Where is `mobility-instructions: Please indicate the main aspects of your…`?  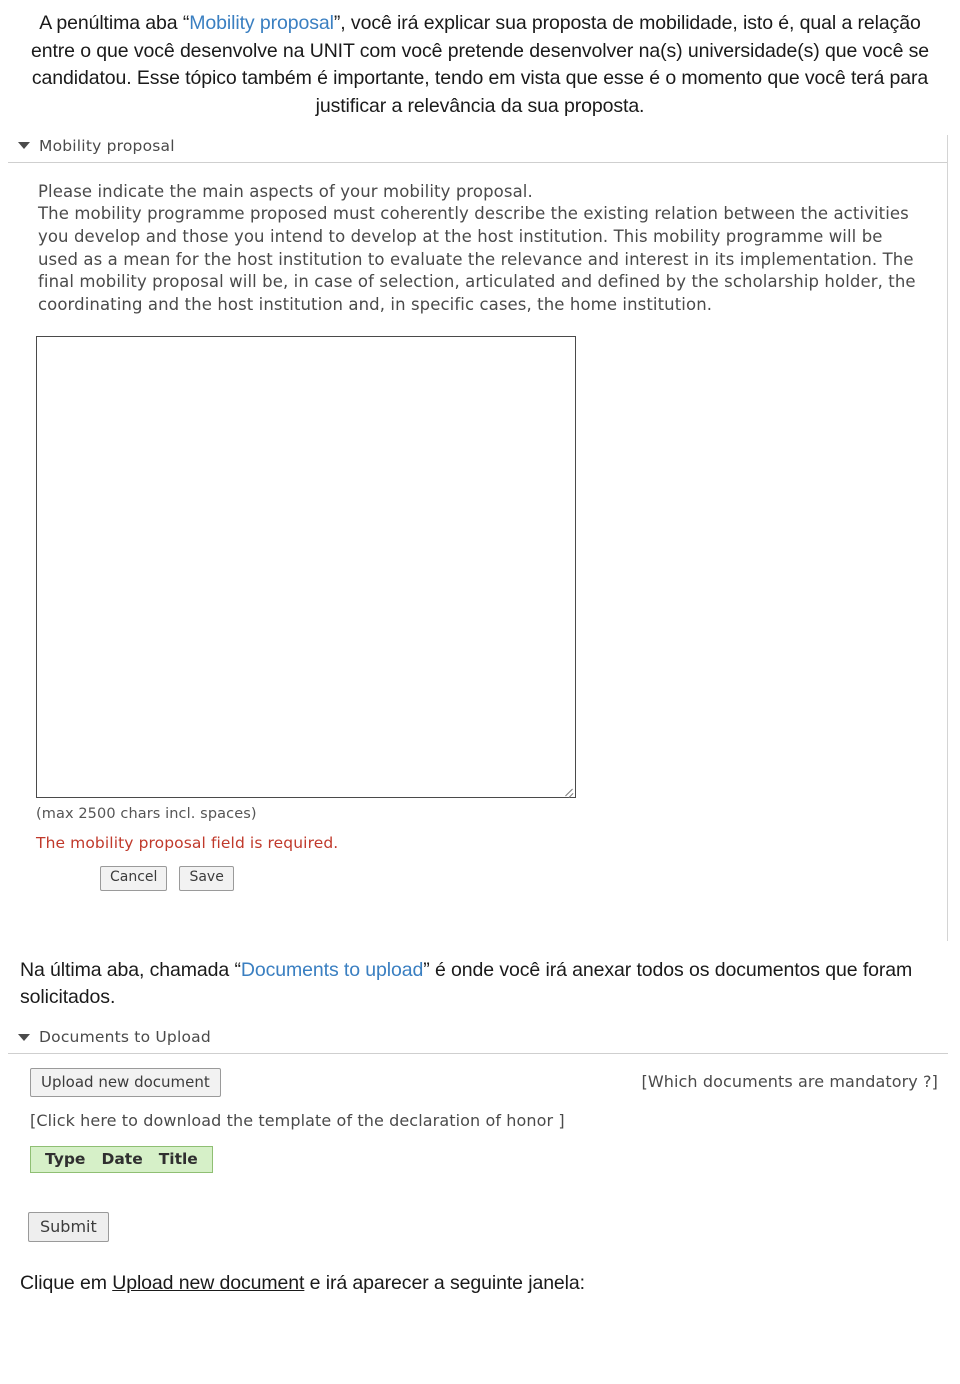 mobility-instructions: Please indicate the main aspects of your… is located at coordinates (459, 240).